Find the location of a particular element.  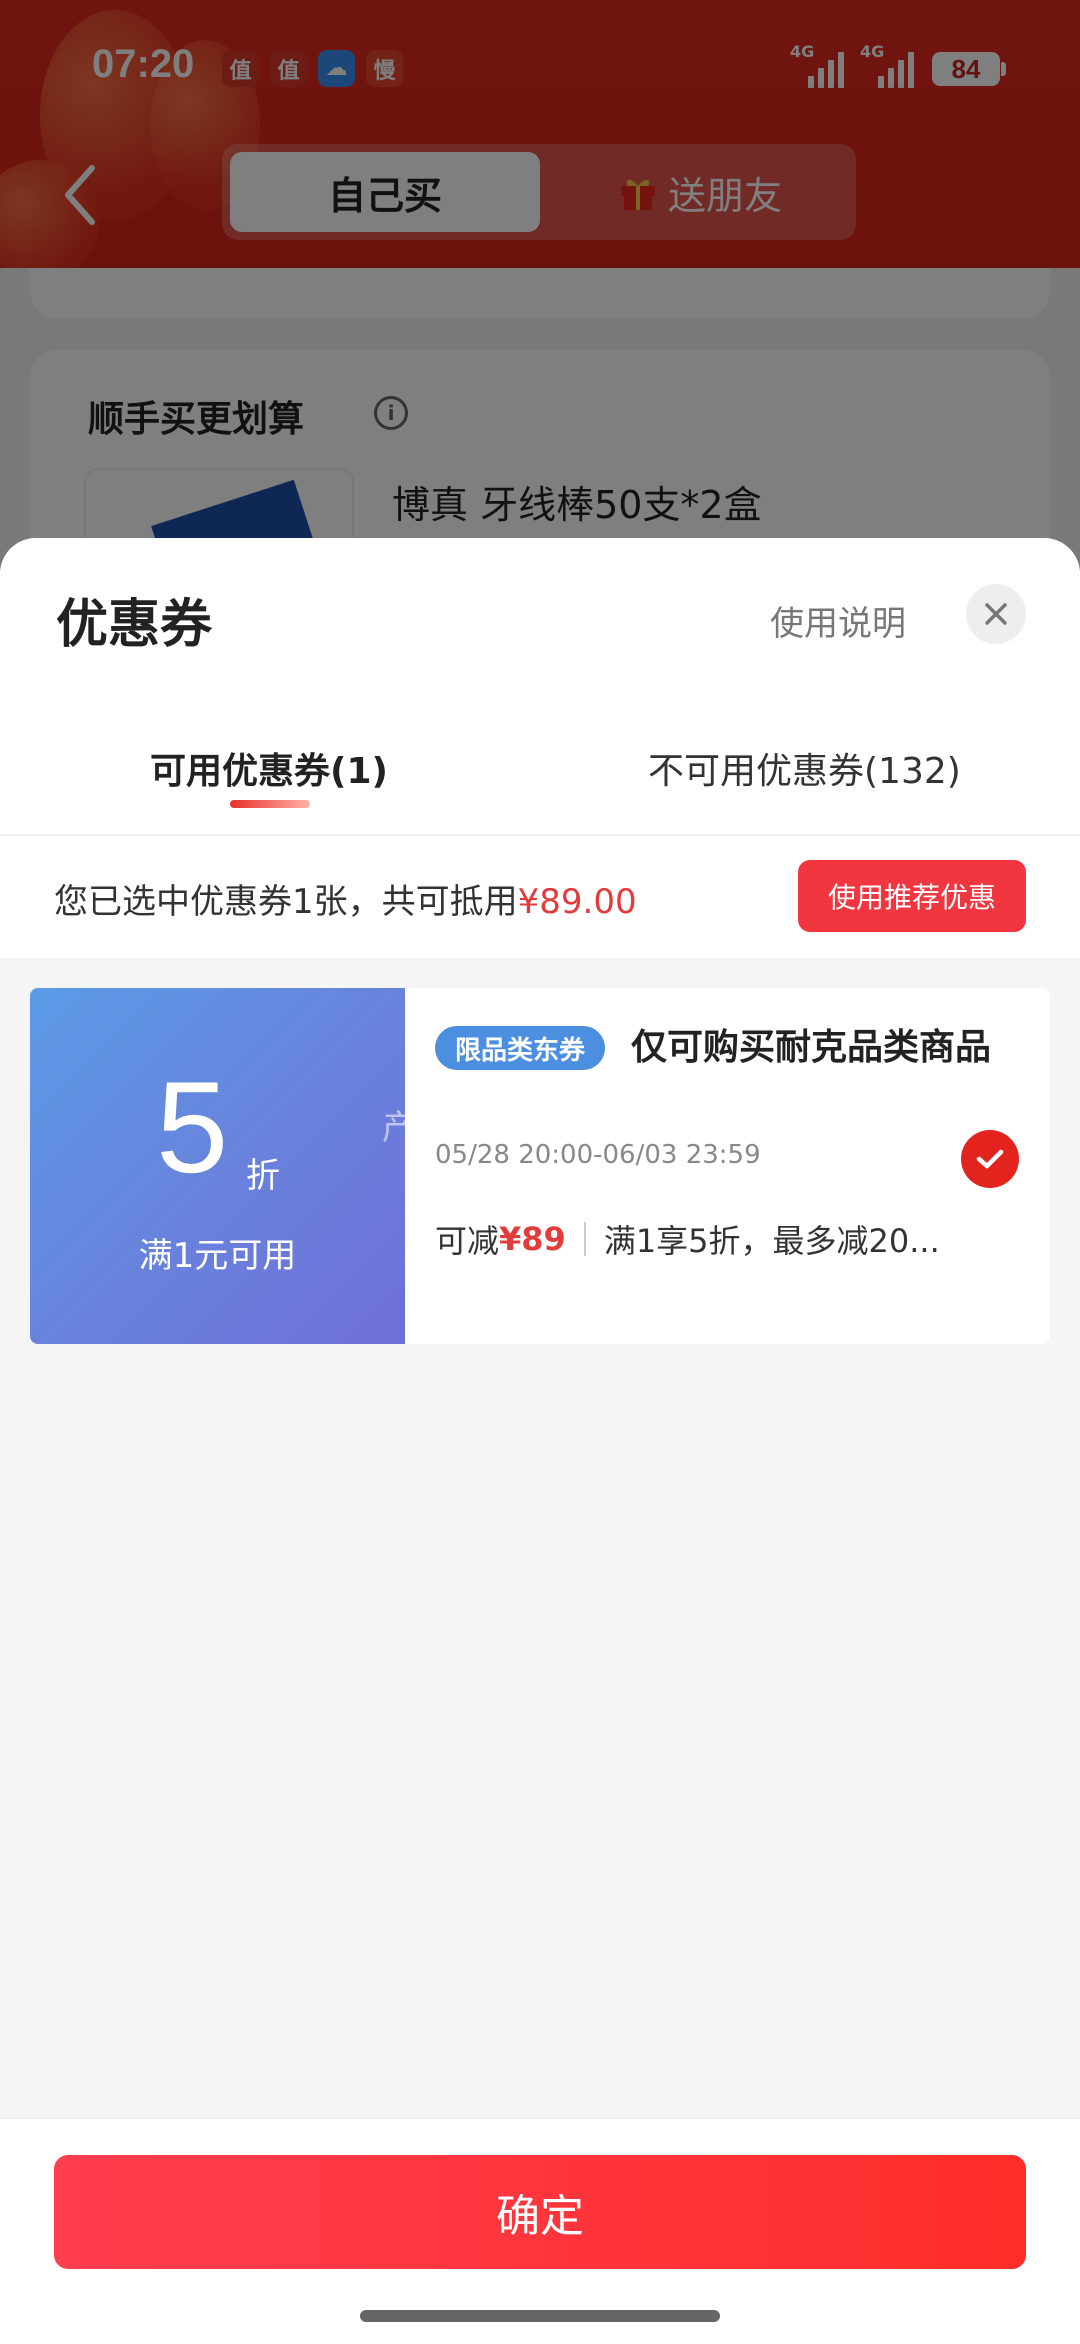

selected-check-icon is located at coordinates (990, 1159).